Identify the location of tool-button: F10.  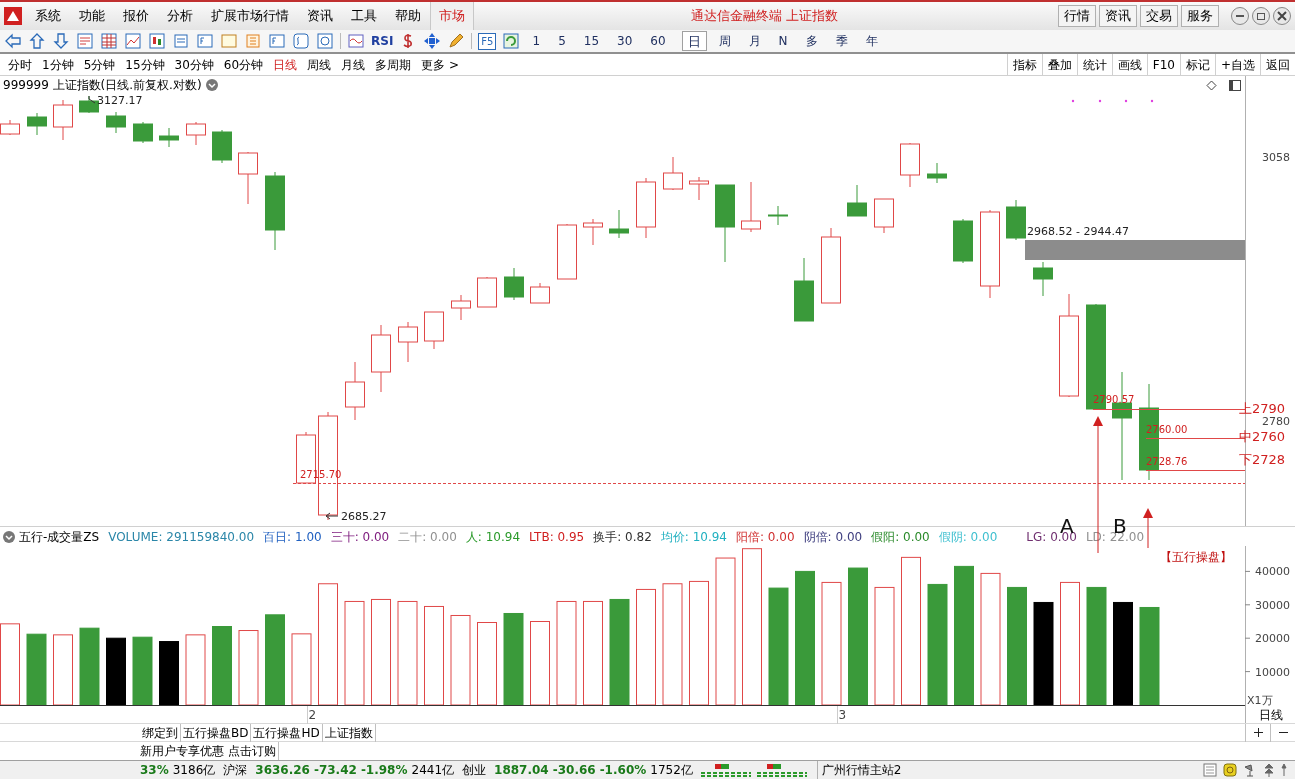
(1163, 64).